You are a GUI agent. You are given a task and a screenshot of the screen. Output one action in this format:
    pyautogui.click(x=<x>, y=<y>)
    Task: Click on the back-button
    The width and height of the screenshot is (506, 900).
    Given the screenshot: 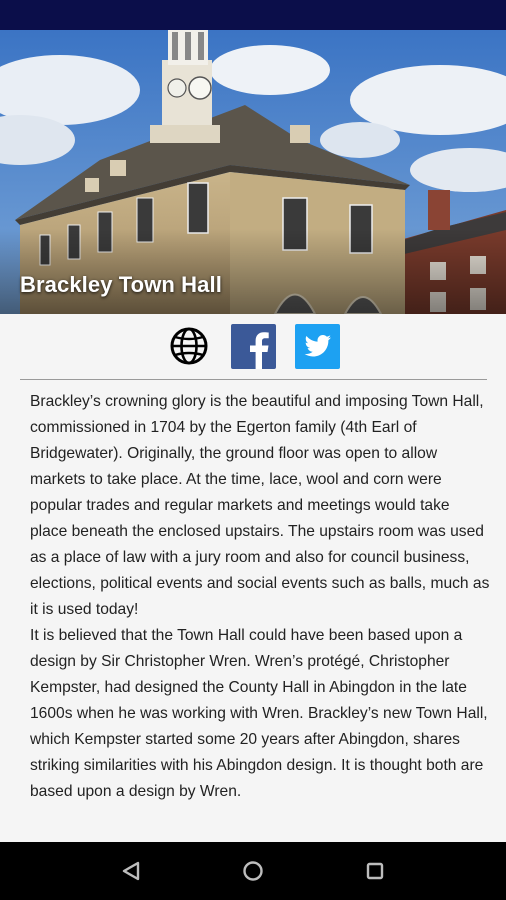 What is the action you would take?
    pyautogui.click(x=131, y=871)
    